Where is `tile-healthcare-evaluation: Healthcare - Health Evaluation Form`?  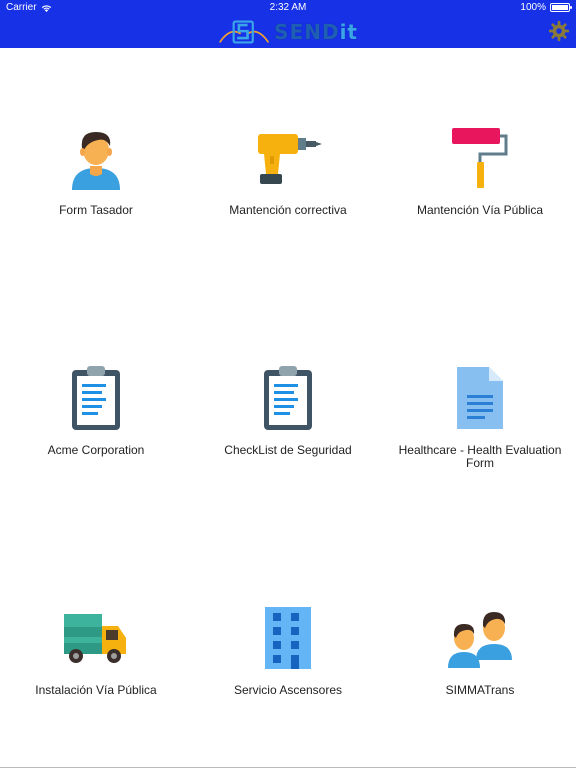
tile-healthcare-evaluation: Healthcare - Health Evaluation Form is located at coordinates (480, 416).